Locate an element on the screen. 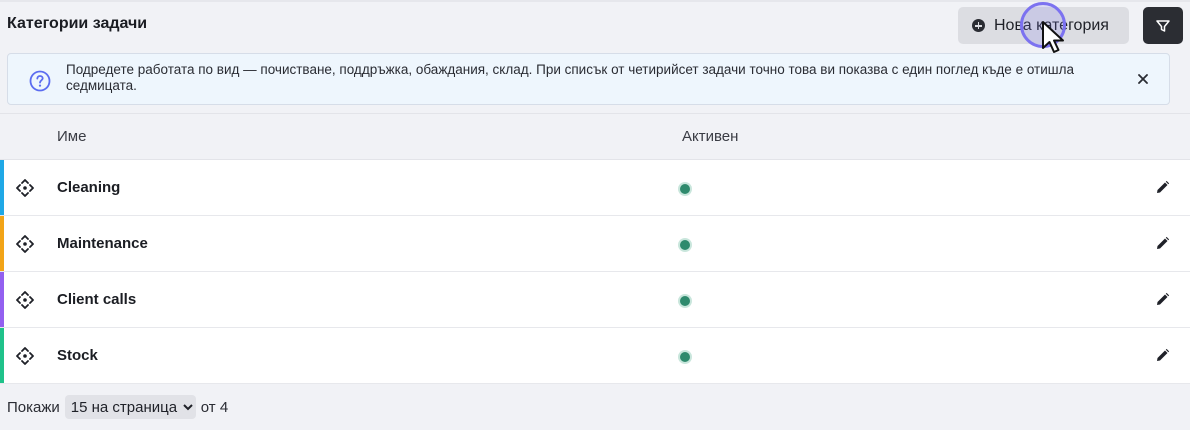 This screenshot has width=1190, height=430. table-row: Cleaning is located at coordinates (595, 188).